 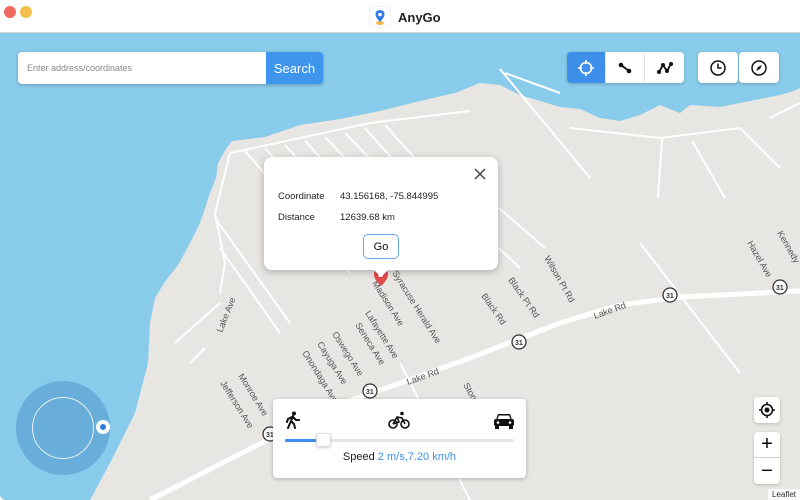 What do you see at coordinates (301, 196) in the screenshot?
I see `coordinate-label: Coordinate` at bounding box center [301, 196].